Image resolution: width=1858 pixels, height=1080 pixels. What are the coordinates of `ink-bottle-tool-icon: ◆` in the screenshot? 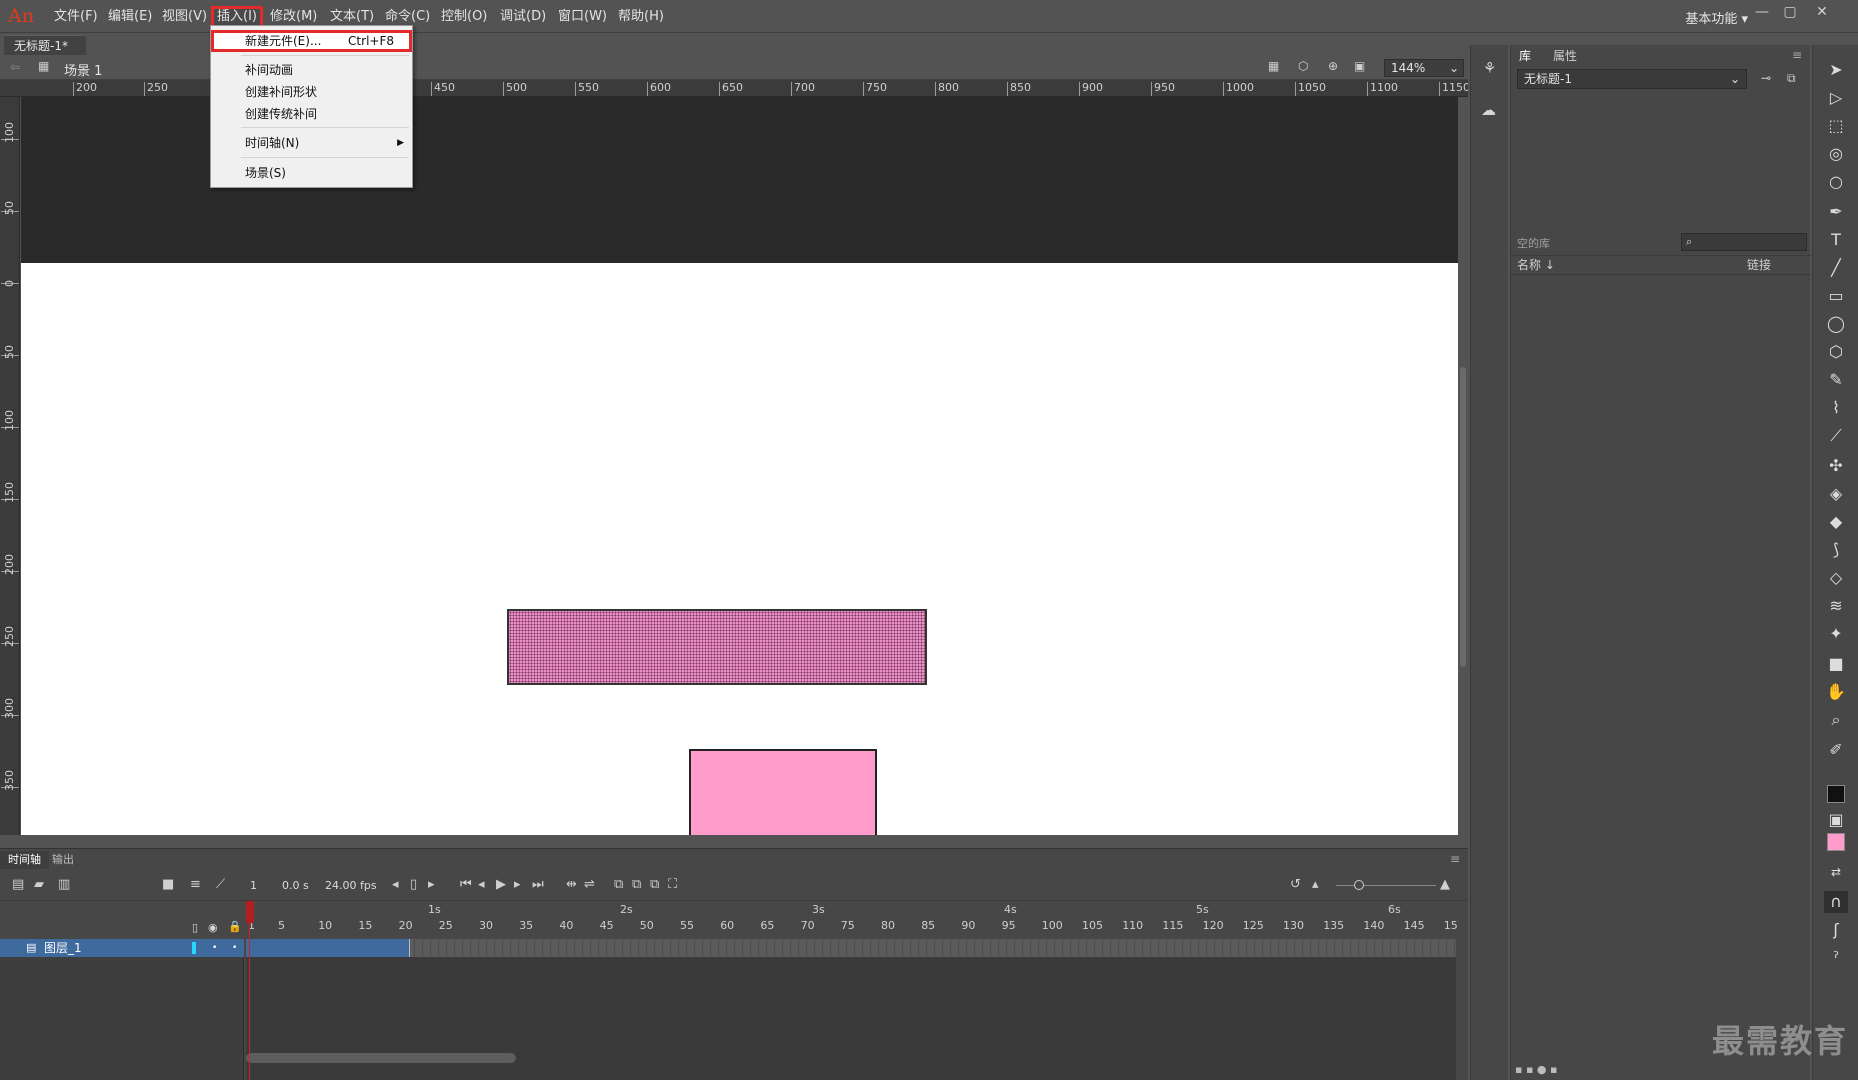 It's located at (1836, 522).